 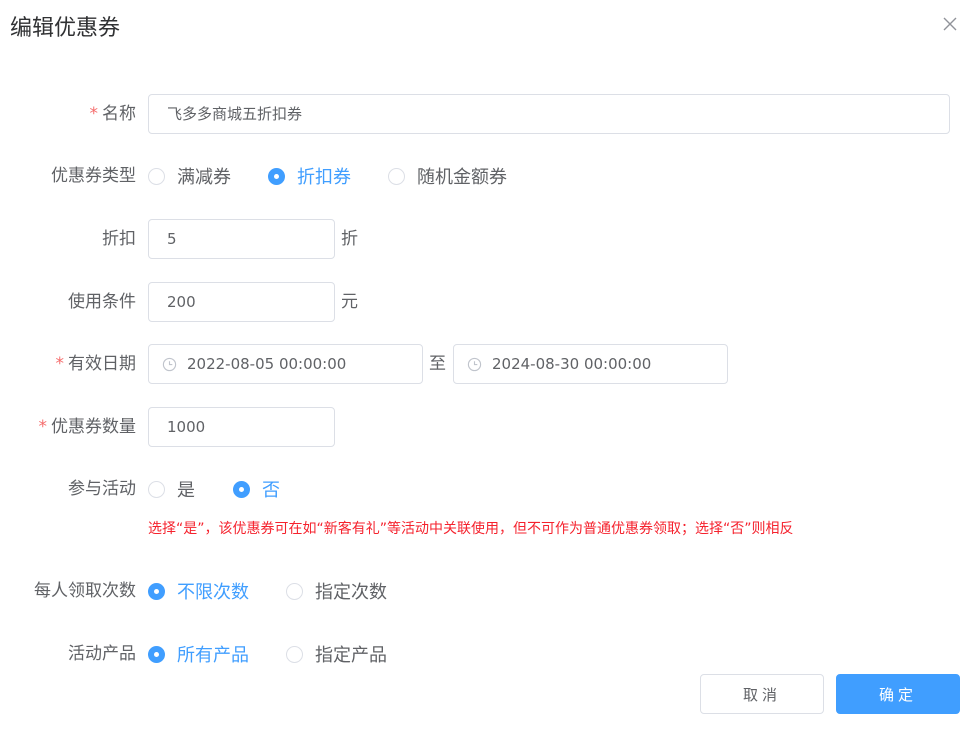 I want to click on radio-all-products: 所有产品, so click(x=198, y=654).